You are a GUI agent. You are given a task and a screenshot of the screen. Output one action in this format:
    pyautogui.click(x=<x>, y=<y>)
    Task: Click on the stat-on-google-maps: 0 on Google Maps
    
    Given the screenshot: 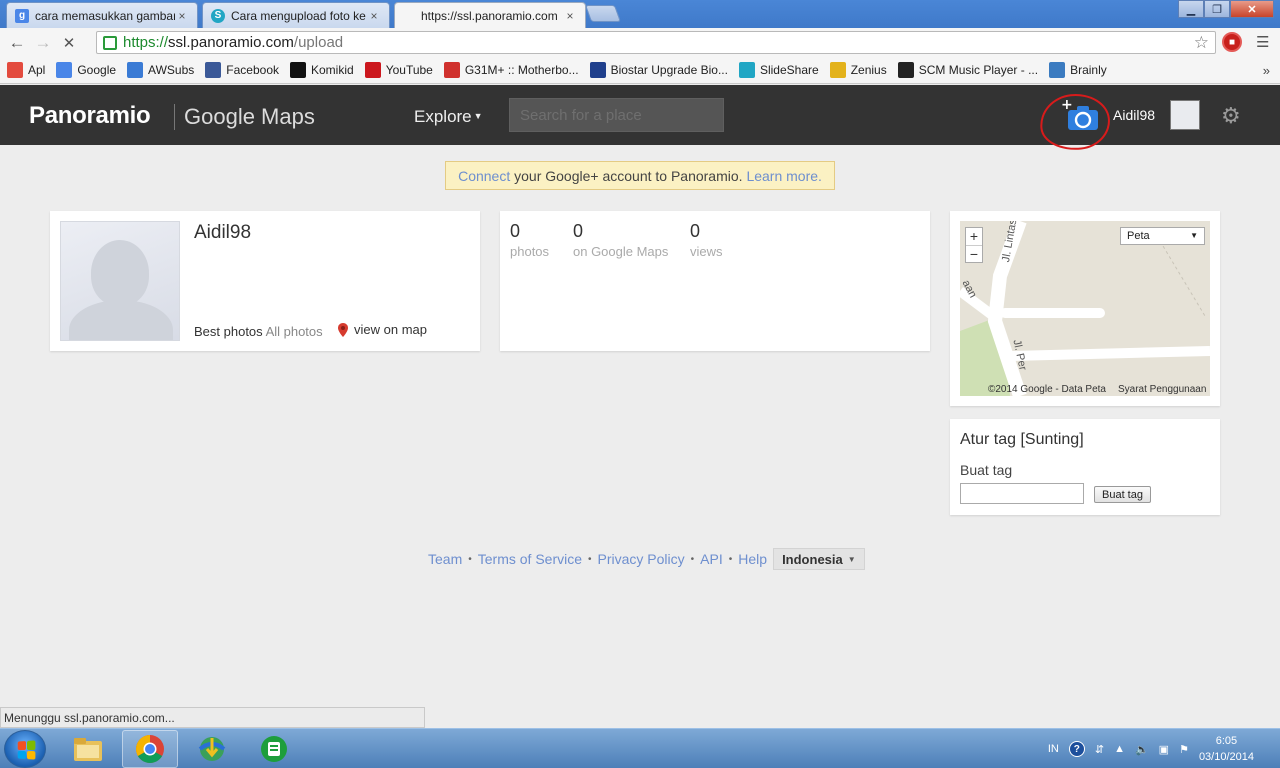 What is the action you would take?
    pyautogui.click(x=620, y=240)
    